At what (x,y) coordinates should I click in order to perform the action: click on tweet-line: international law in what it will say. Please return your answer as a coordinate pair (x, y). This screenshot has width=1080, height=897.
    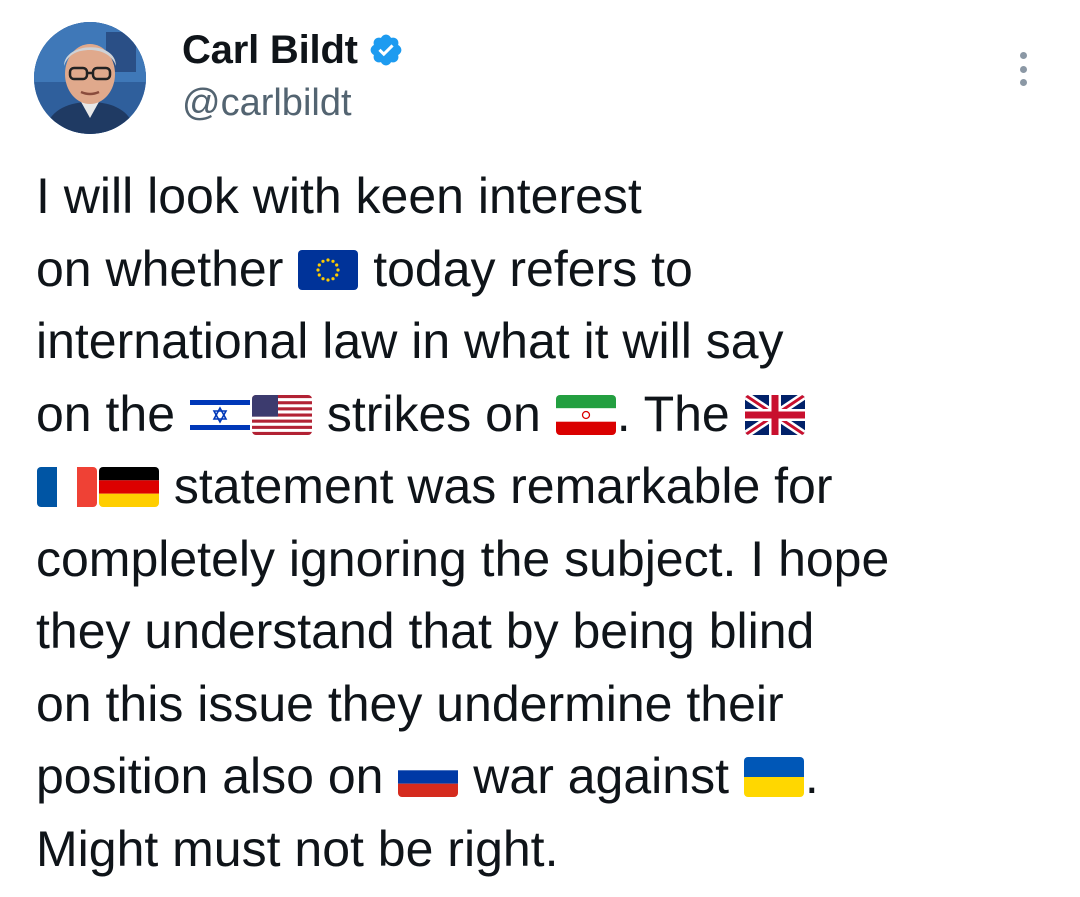
    Looking at the image, I should click on (410, 341).